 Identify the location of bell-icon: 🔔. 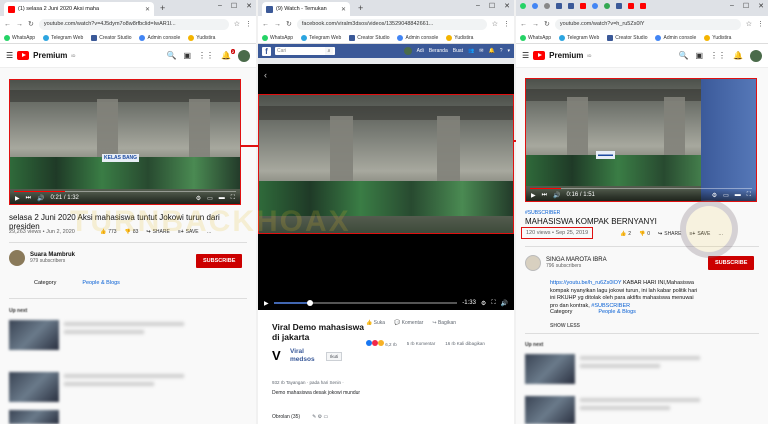
(738, 55).